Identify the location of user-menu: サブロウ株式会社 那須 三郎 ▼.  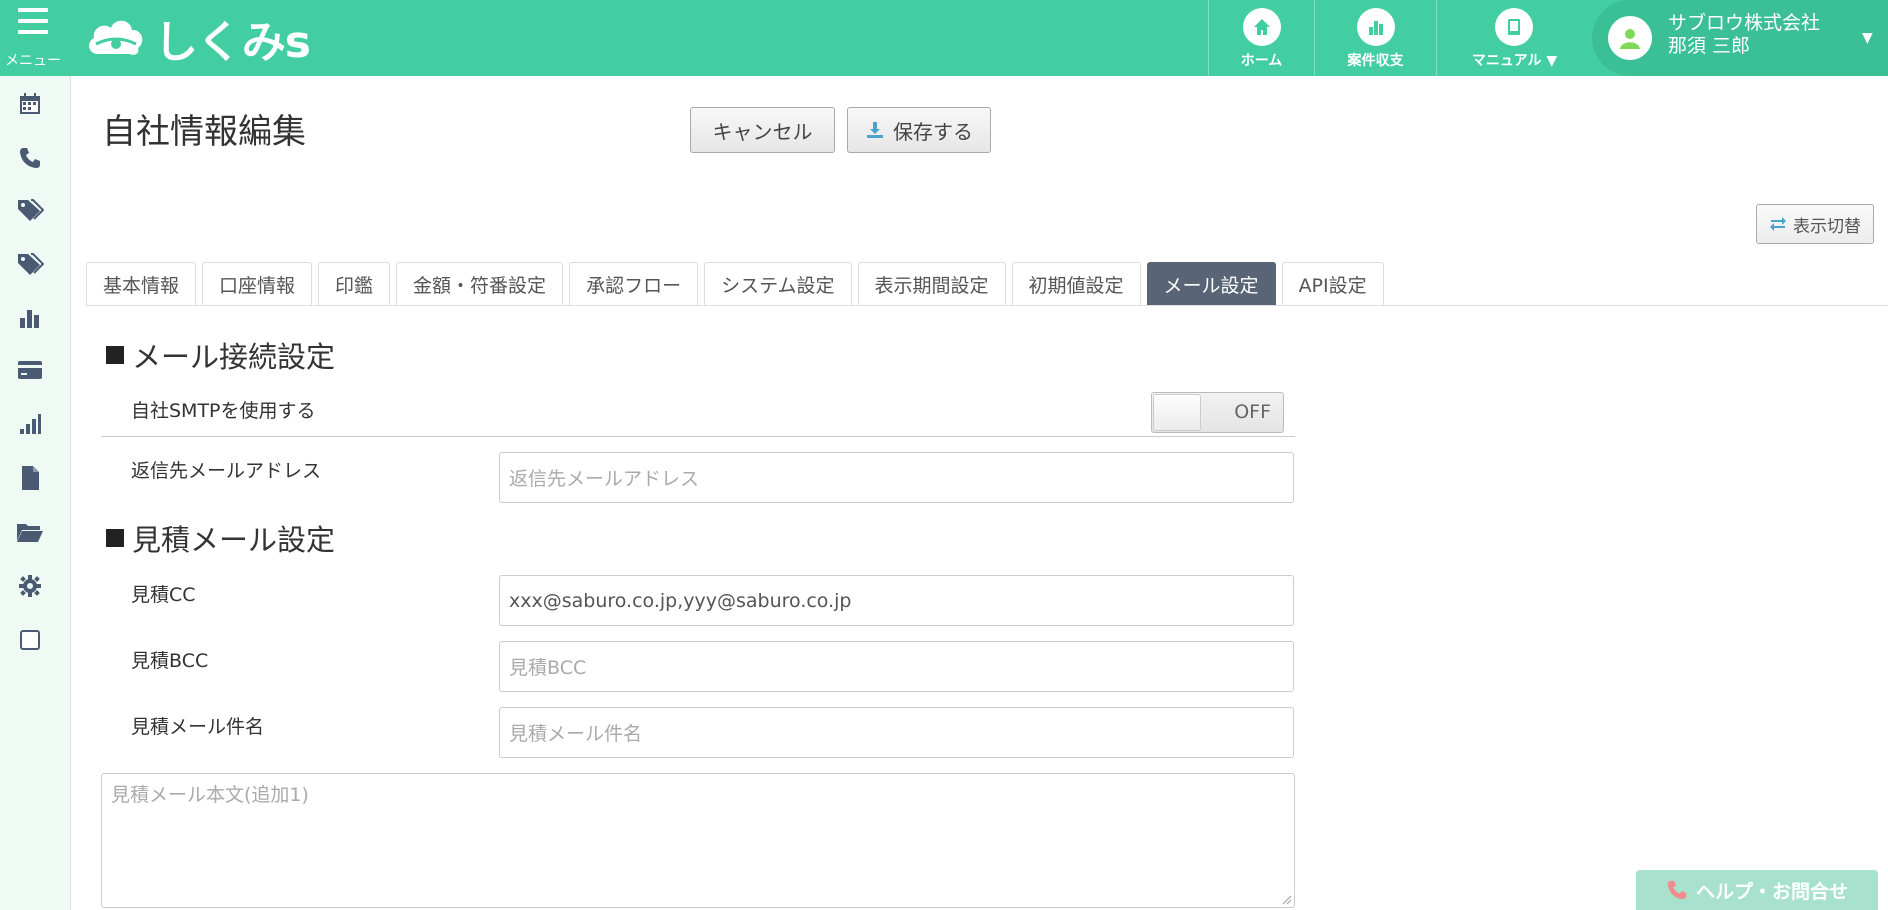
(1740, 38).